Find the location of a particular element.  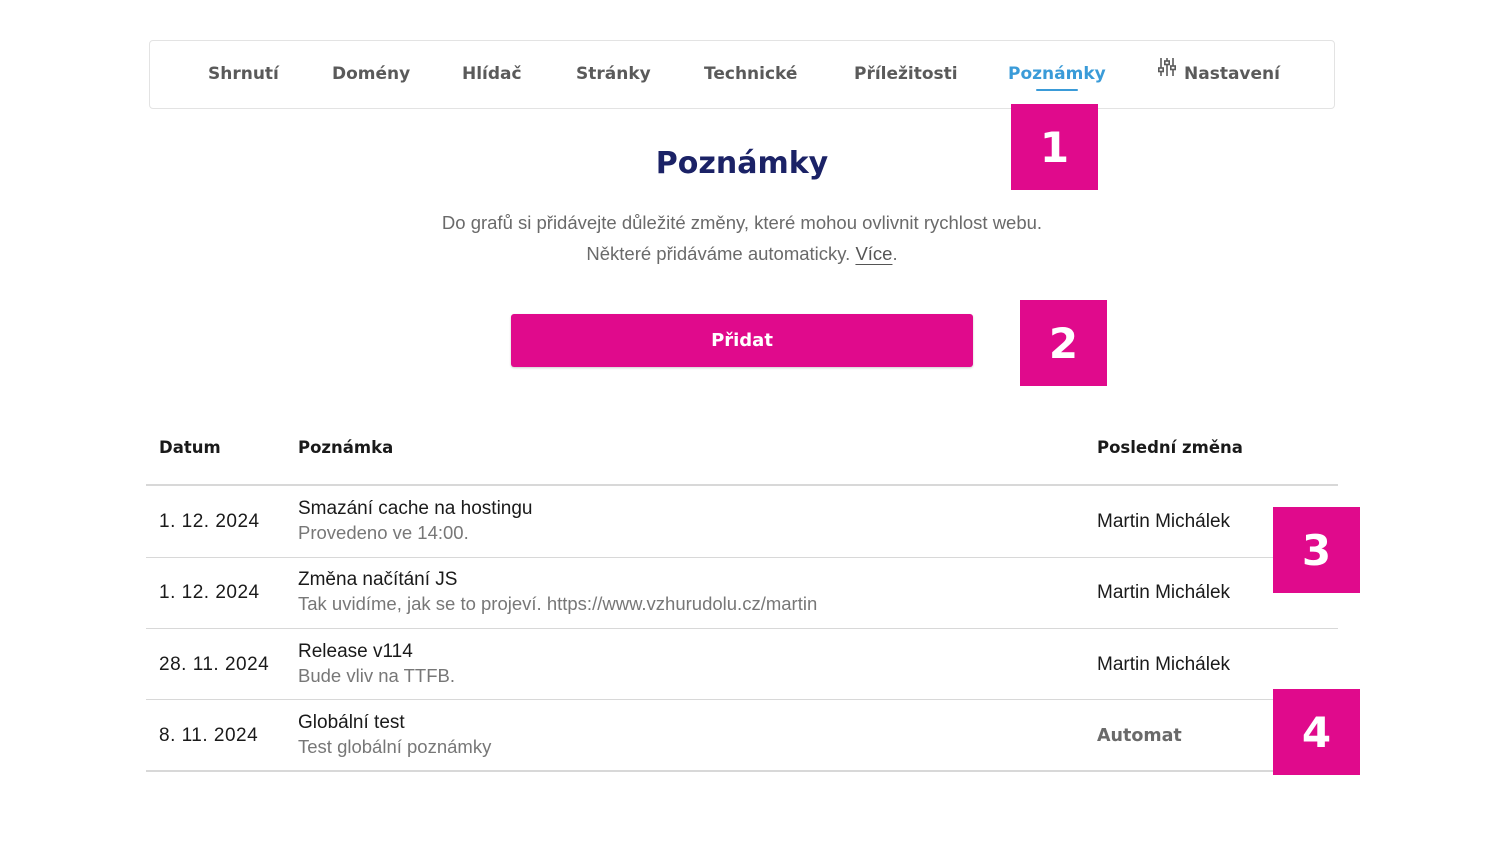

annotation-badge-3: 3 is located at coordinates (1316, 550).